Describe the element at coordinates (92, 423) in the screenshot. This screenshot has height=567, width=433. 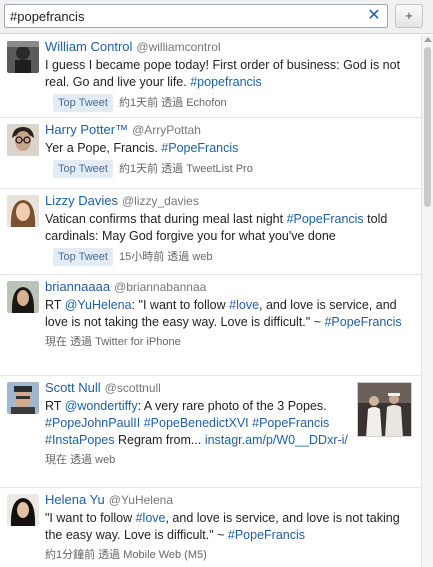
I see `hashtag-link: #PopeJohnPaulII` at that location.